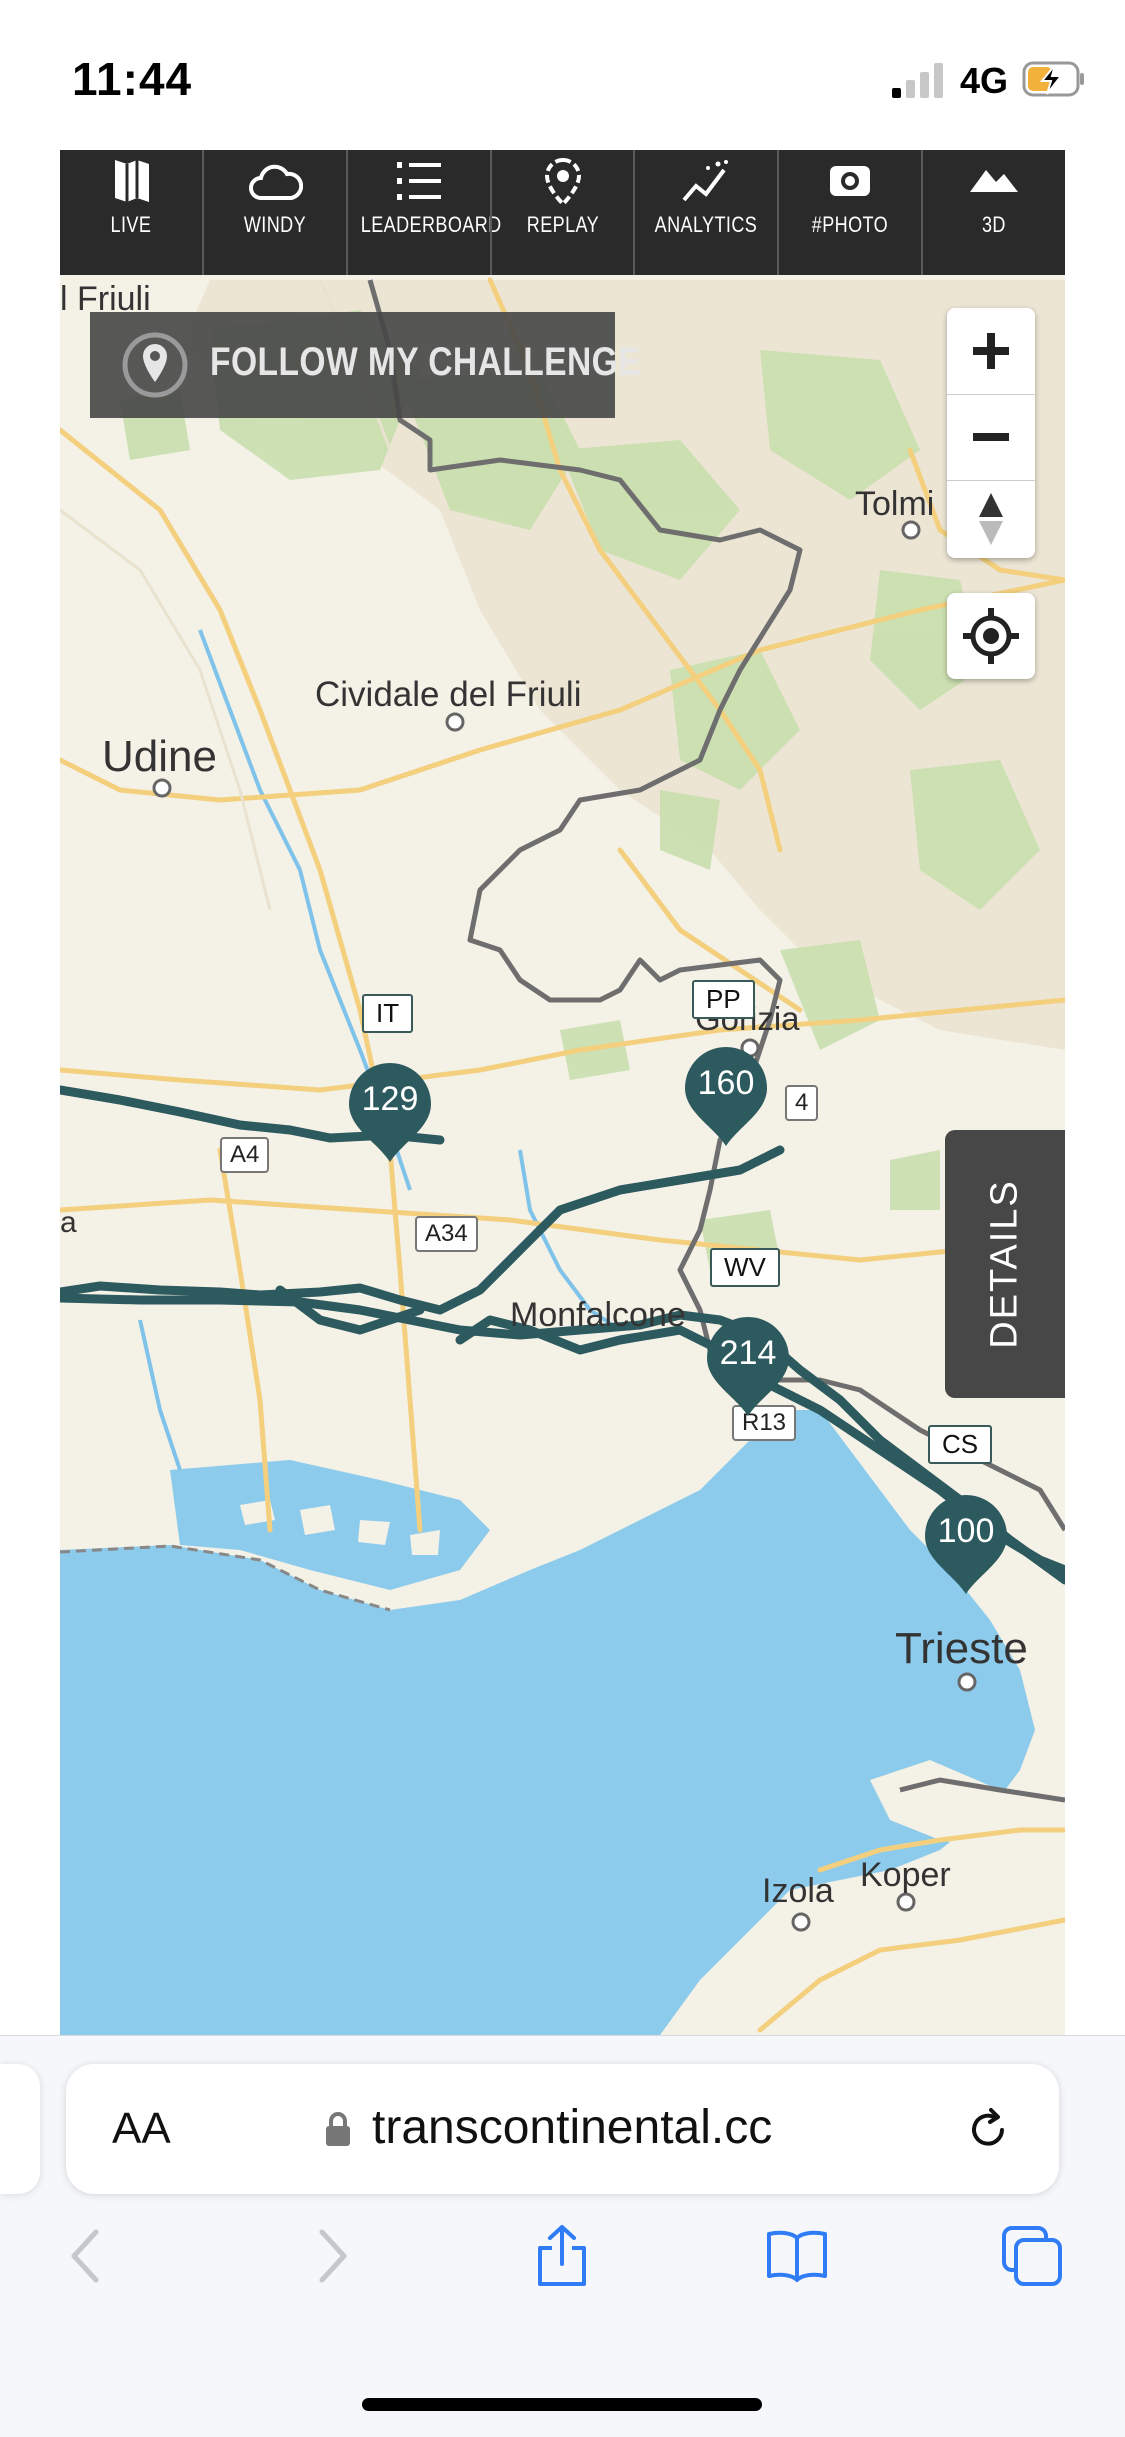  What do you see at coordinates (917, 80) in the screenshot?
I see `cellular-signal-icon` at bounding box center [917, 80].